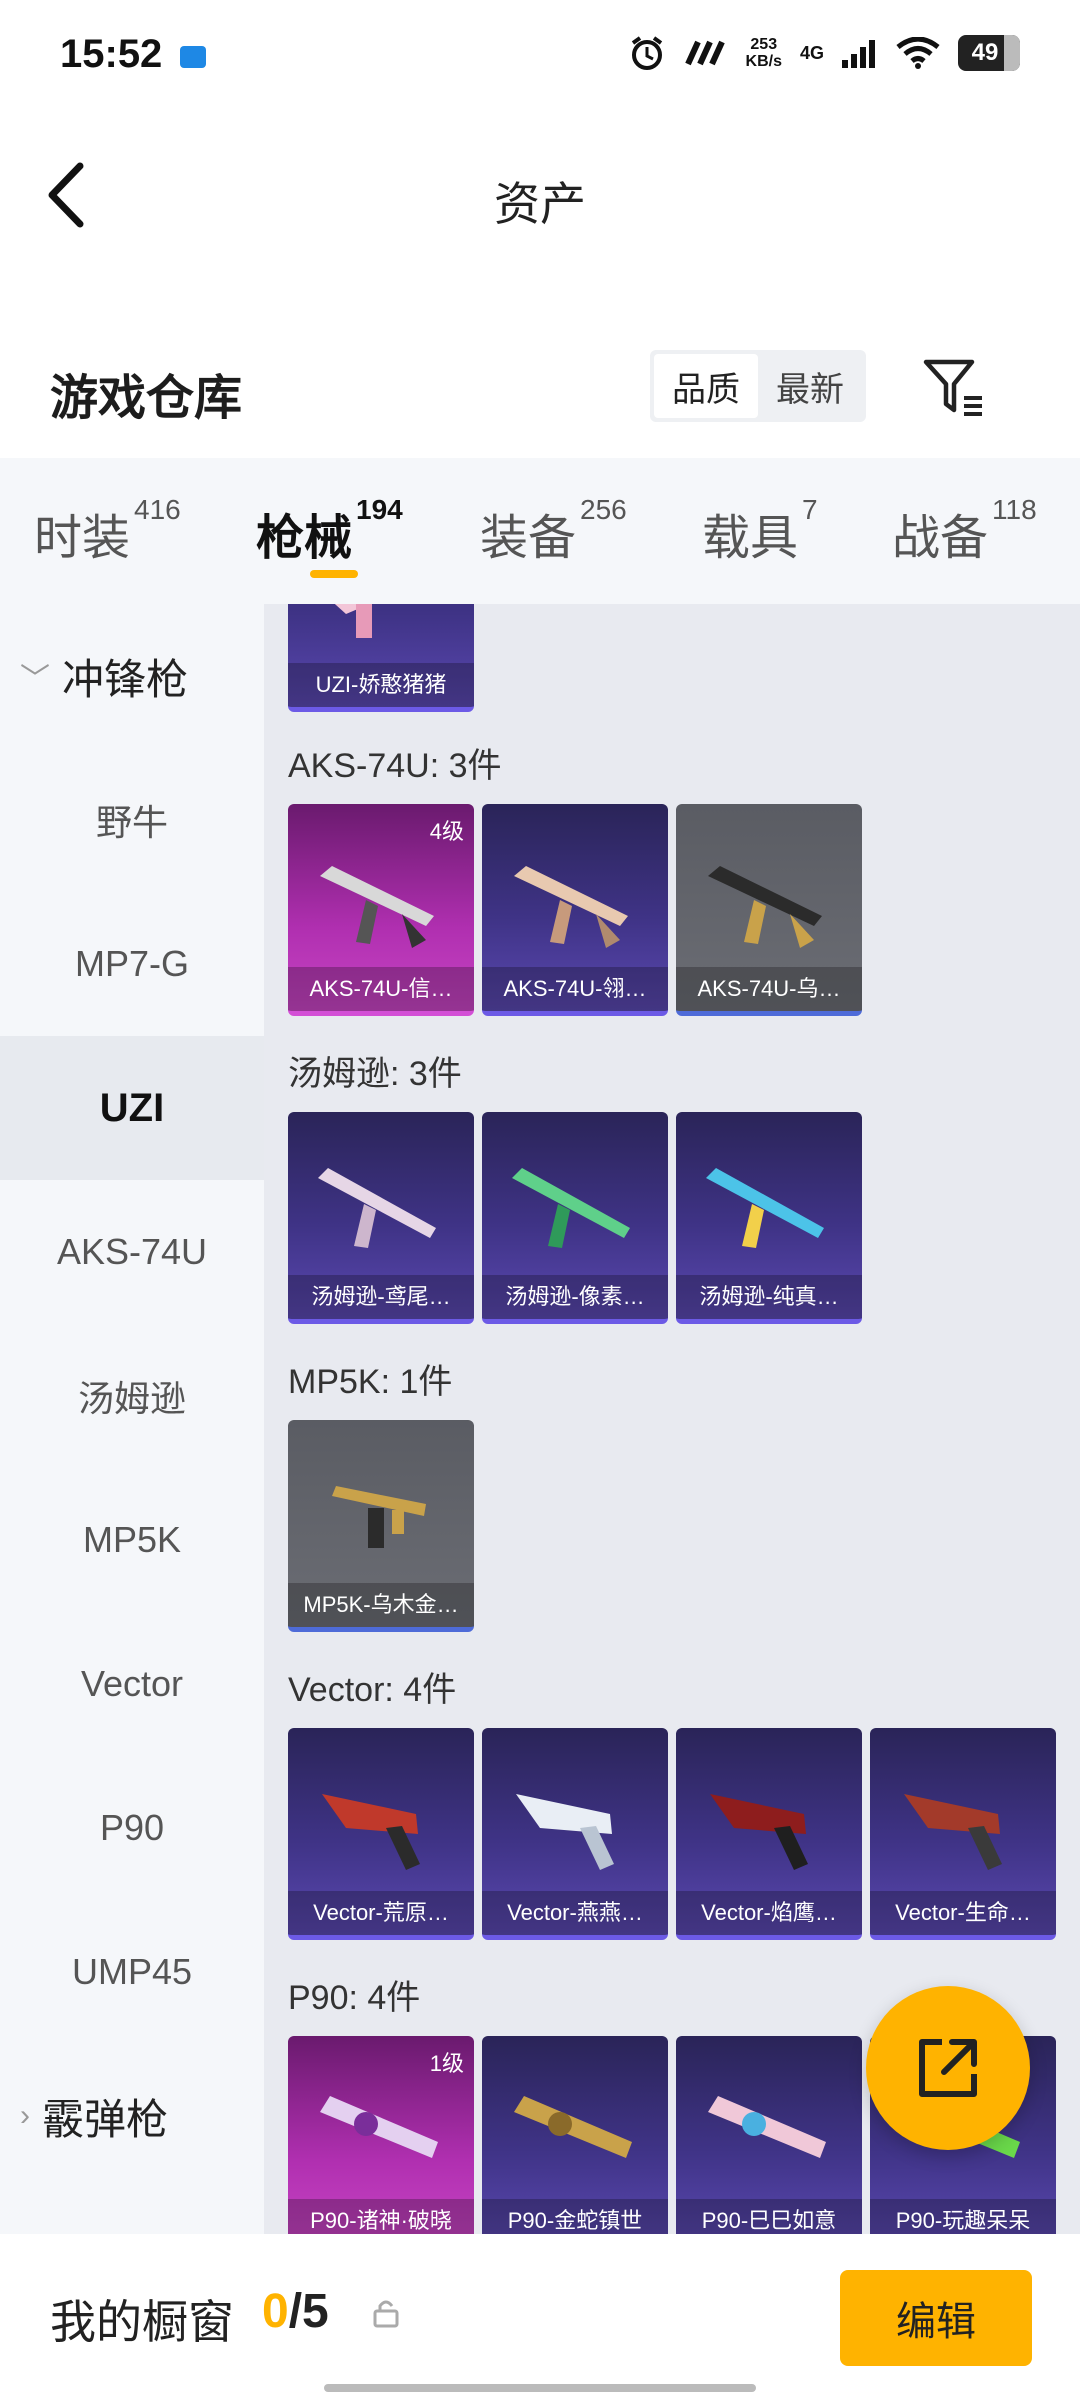 This screenshot has width=1080, height=2400. Describe the element at coordinates (964, 531) in the screenshot. I see `tab-supplies: 战备118` at that location.